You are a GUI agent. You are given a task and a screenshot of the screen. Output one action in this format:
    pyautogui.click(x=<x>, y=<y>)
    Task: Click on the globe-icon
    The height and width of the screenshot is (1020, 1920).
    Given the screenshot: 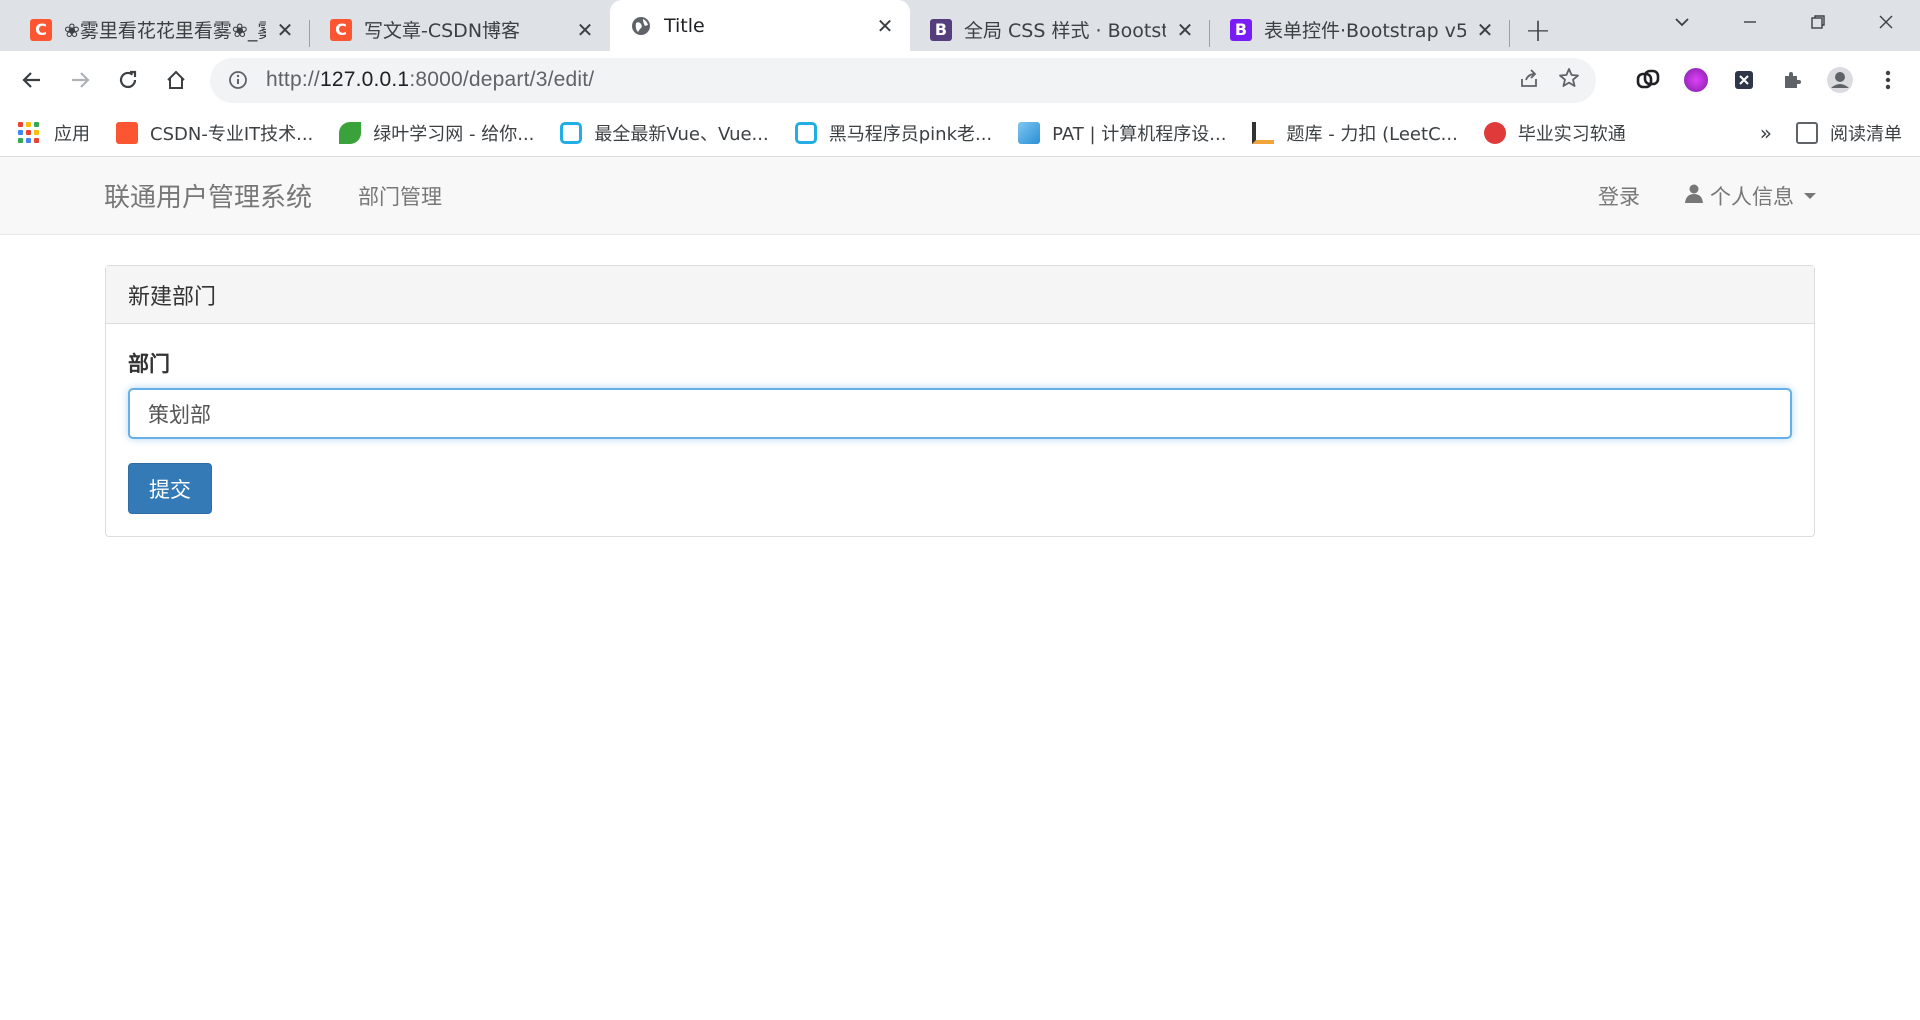 What is the action you would take?
    pyautogui.click(x=641, y=26)
    